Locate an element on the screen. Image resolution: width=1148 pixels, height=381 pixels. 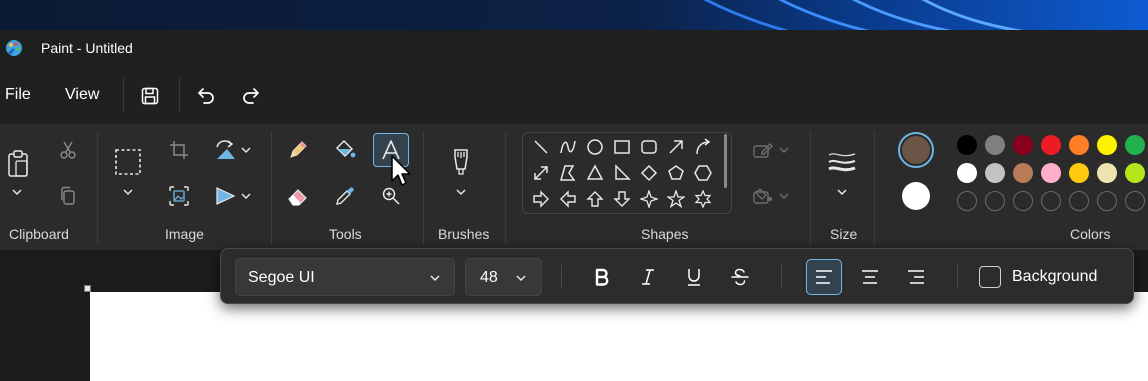
shape-right-triangle is located at coordinates (622, 173).